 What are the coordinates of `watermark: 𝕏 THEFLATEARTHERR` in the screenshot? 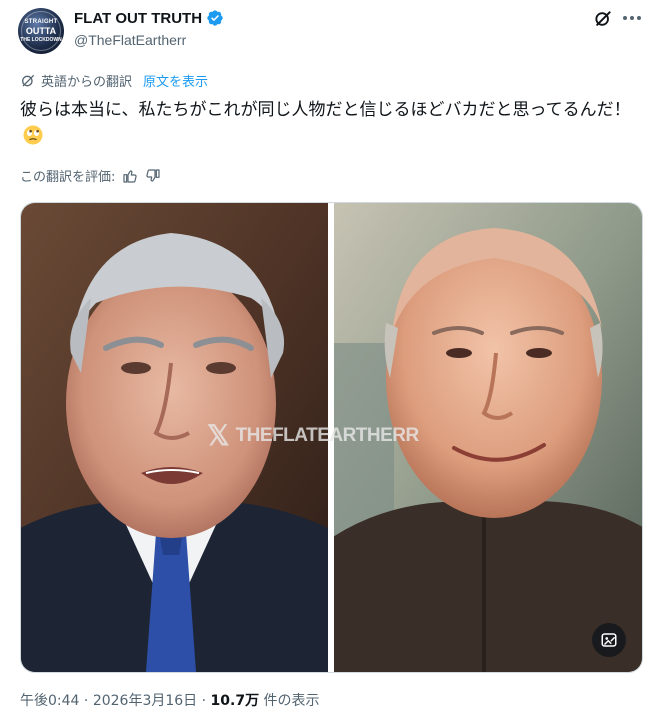 It's located at (313, 435).